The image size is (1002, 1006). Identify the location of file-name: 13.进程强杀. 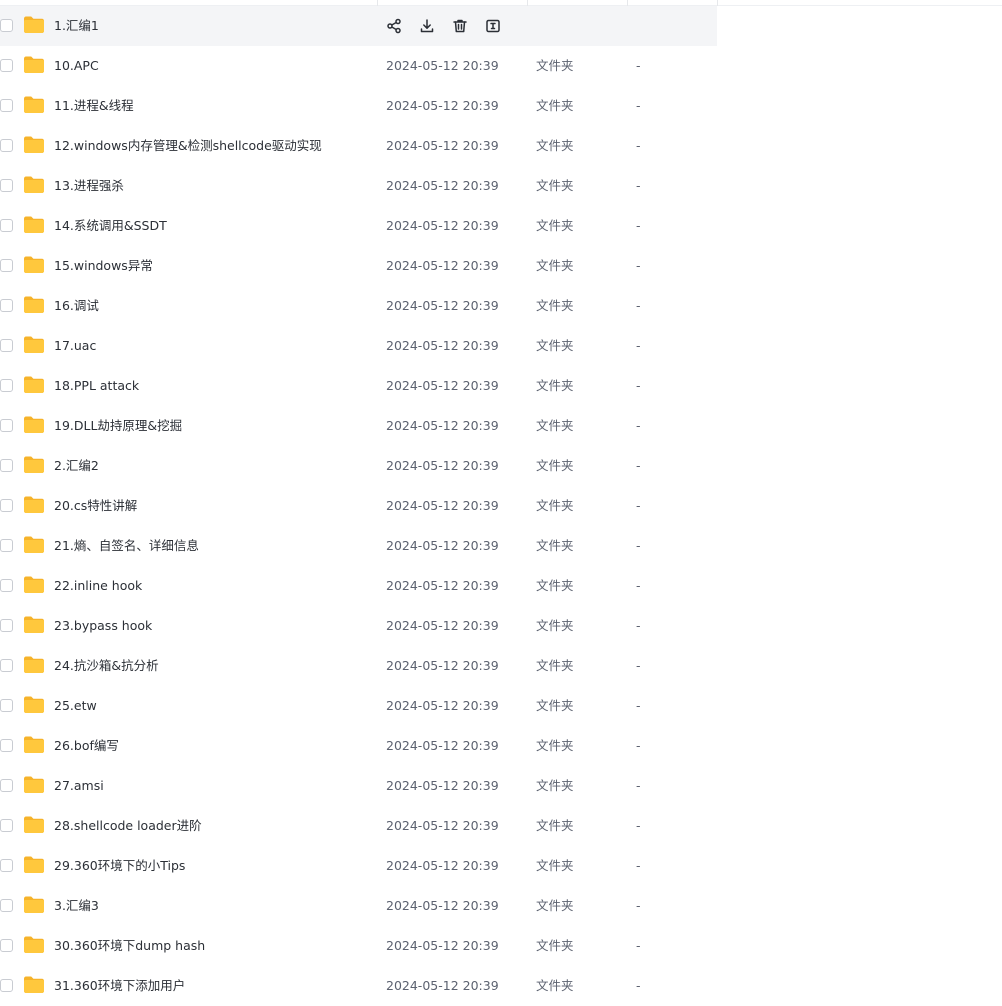
(89, 186).